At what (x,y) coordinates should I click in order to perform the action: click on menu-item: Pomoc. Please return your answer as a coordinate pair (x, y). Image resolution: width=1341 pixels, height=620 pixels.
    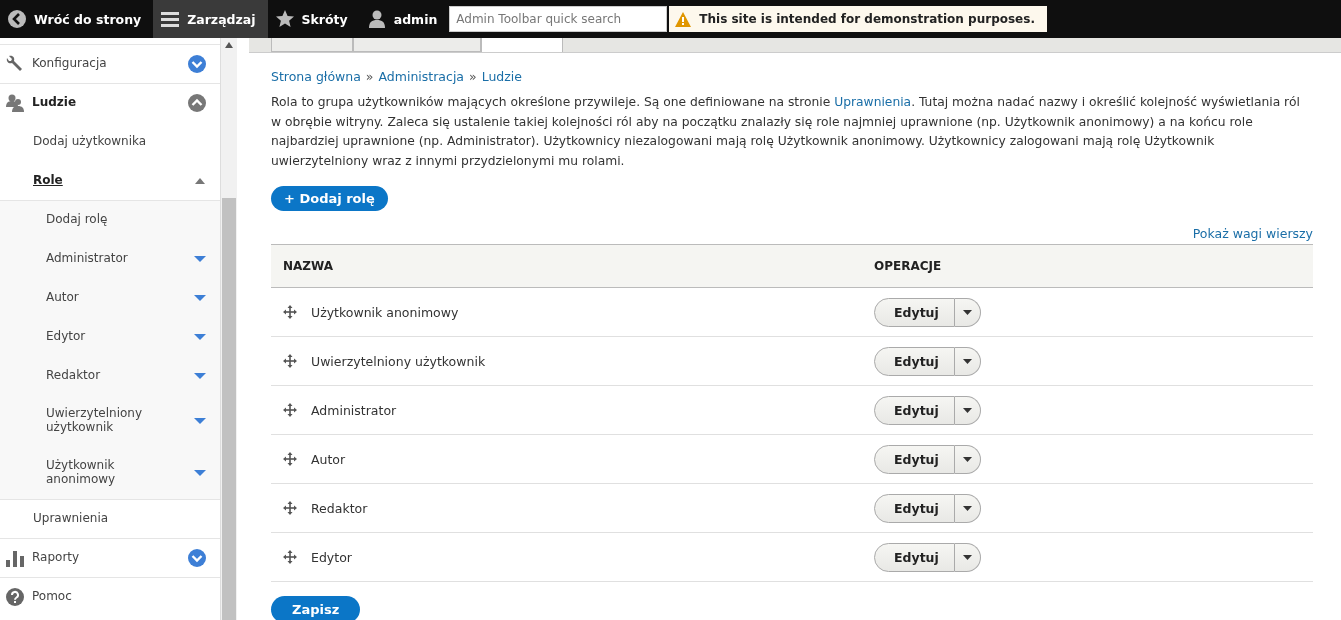
    Looking at the image, I should click on (119, 597).